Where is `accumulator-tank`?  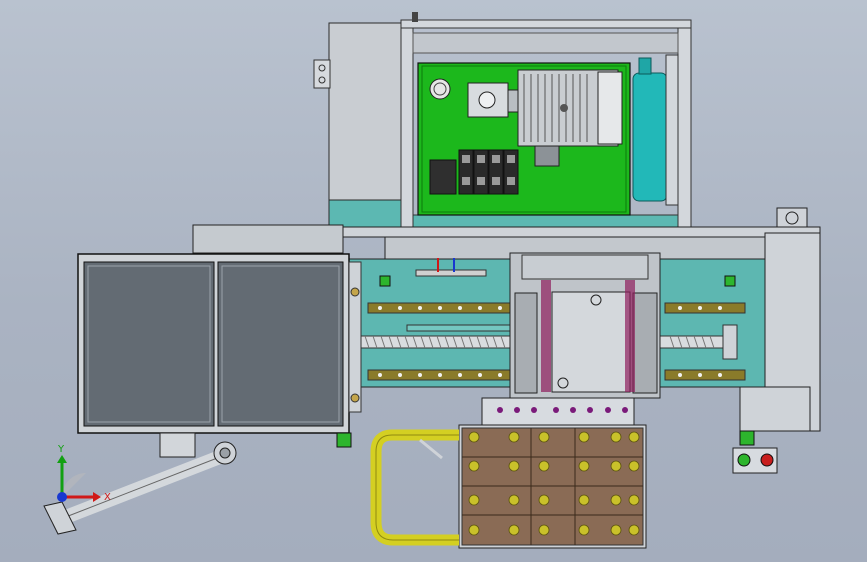 accumulator-tank is located at coordinates (650, 137).